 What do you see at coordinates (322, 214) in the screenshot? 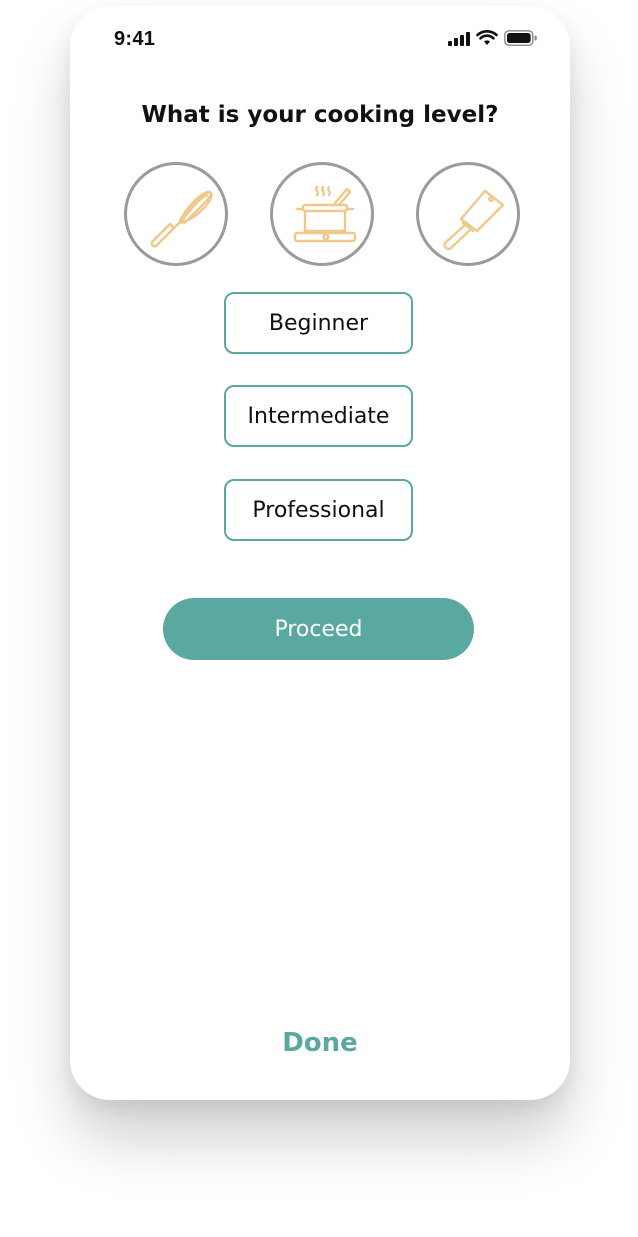
I see `intermediate-level-icon-button` at bounding box center [322, 214].